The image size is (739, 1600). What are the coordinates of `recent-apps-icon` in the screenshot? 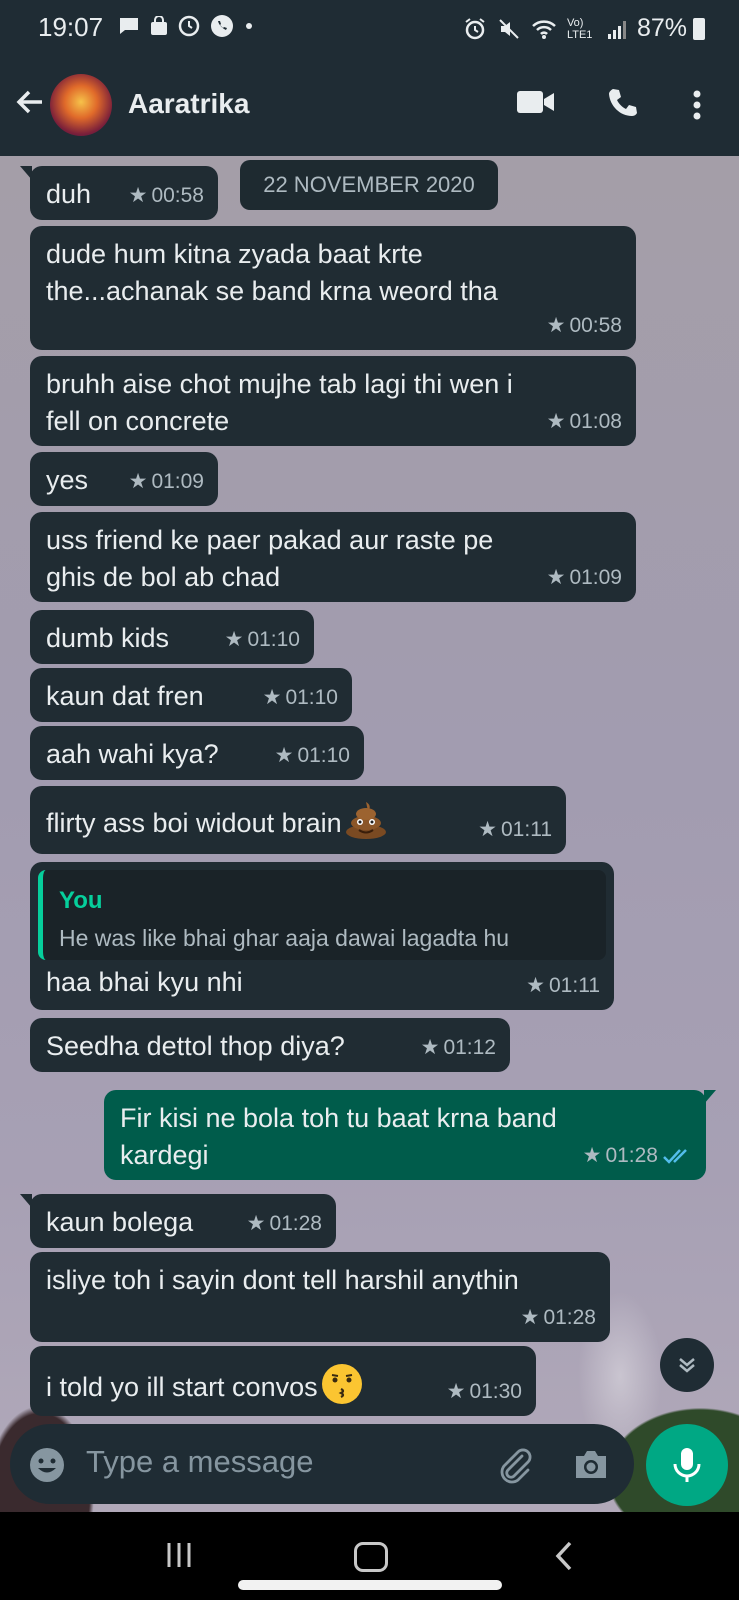 It's located at (179, 1555).